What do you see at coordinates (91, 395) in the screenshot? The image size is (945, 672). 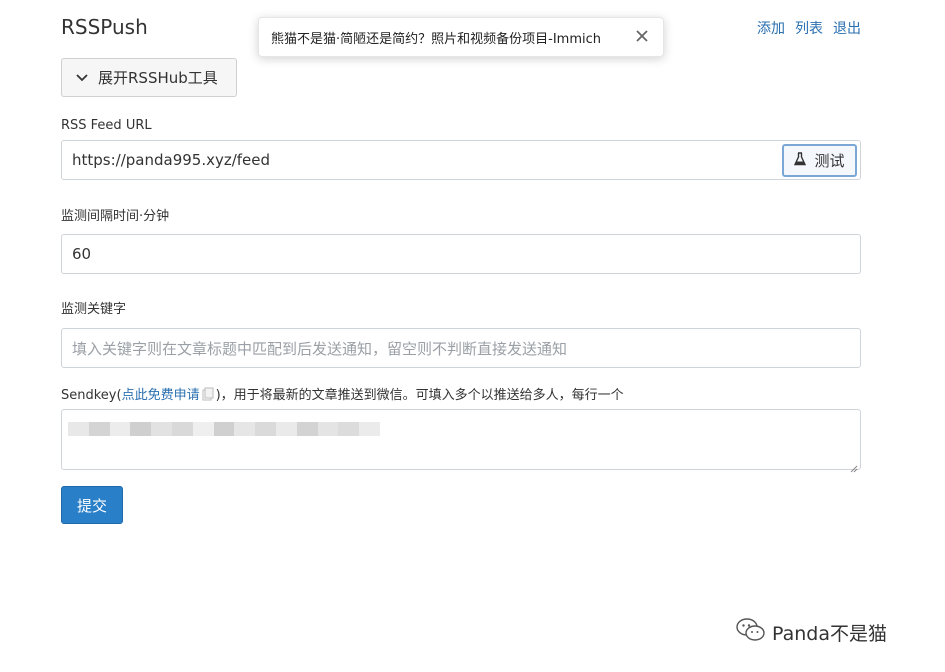 I see `sendkey-label-prefix: Sendkey(` at bounding box center [91, 395].